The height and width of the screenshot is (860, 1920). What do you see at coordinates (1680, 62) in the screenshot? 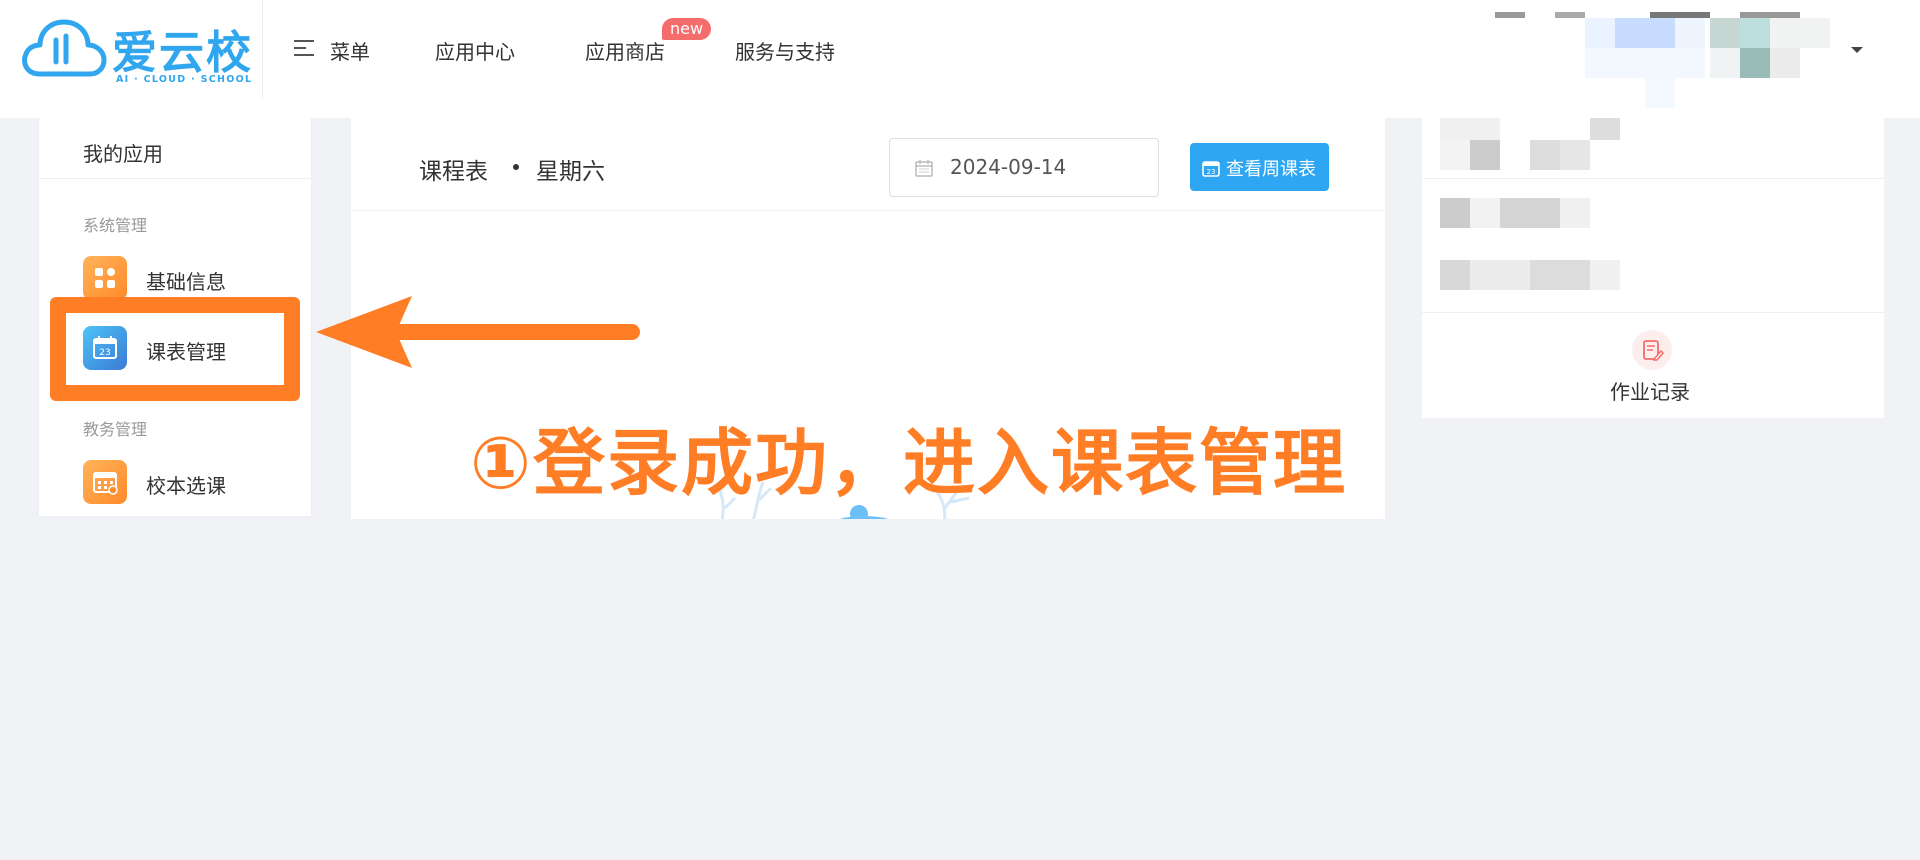
I see `user-info-blurred` at bounding box center [1680, 62].